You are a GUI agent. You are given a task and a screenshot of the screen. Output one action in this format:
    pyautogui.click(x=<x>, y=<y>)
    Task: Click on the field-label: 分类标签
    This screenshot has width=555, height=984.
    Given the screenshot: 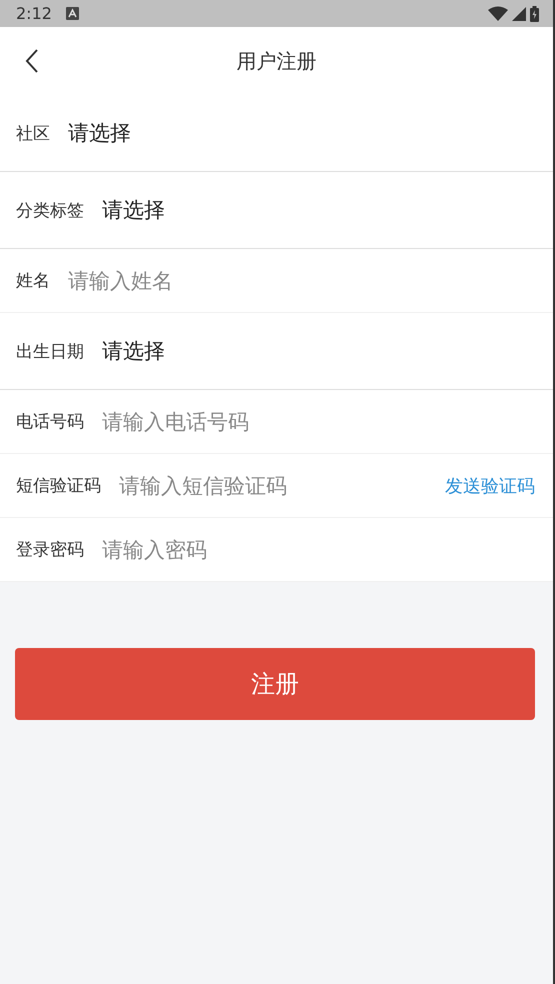 What is the action you would take?
    pyautogui.click(x=50, y=211)
    